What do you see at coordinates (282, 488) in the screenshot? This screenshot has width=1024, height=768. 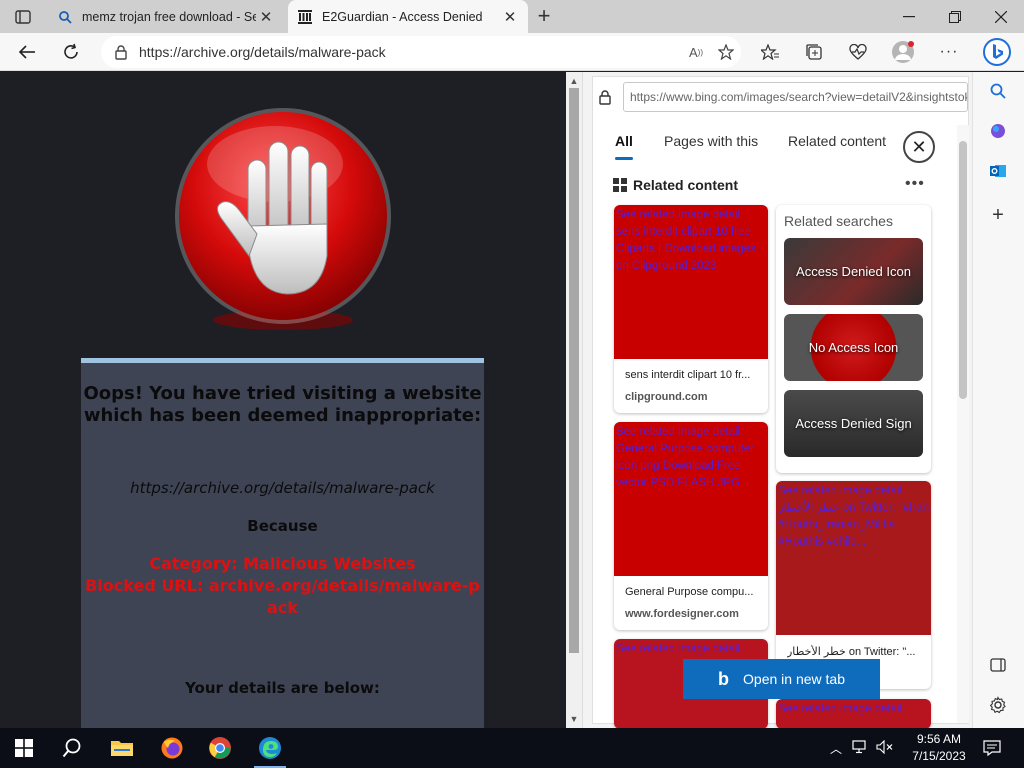 I see `blocked-url-text: https://archive.org/details/malware-pack` at bounding box center [282, 488].